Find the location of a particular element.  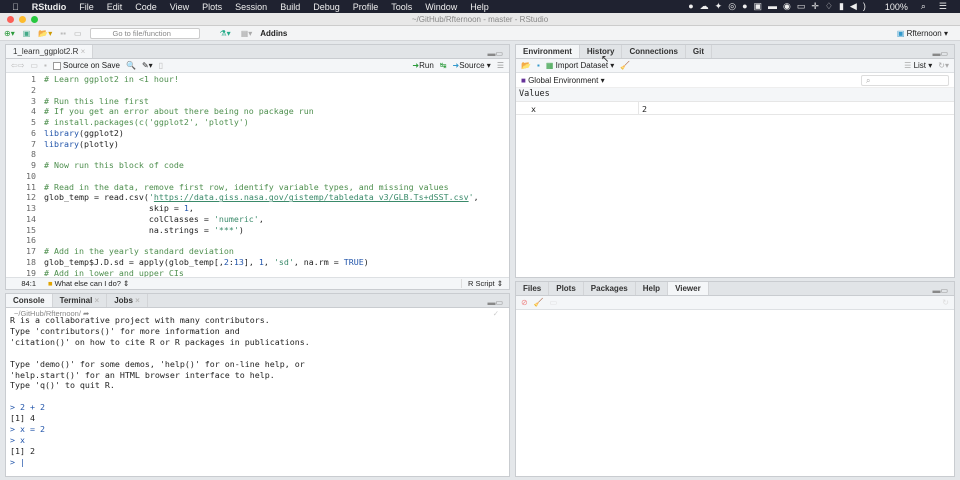

menu-window: Window is located at coordinates (441, 7).